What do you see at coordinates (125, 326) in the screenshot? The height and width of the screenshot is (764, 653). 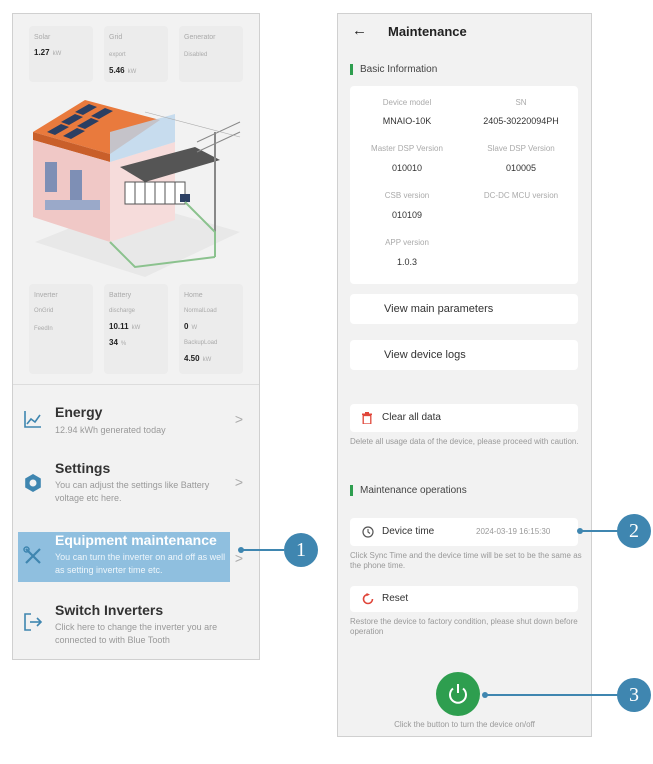 I see `battery-power: 10.11 kW` at bounding box center [125, 326].